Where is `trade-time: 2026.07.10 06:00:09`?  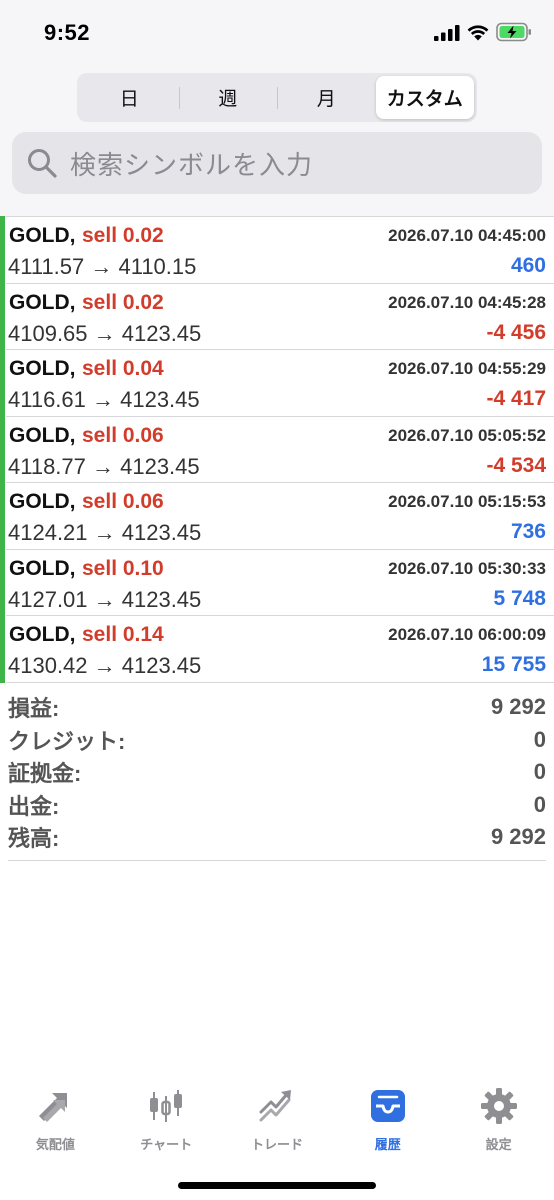 trade-time: 2026.07.10 06:00:09 is located at coordinates (467, 634).